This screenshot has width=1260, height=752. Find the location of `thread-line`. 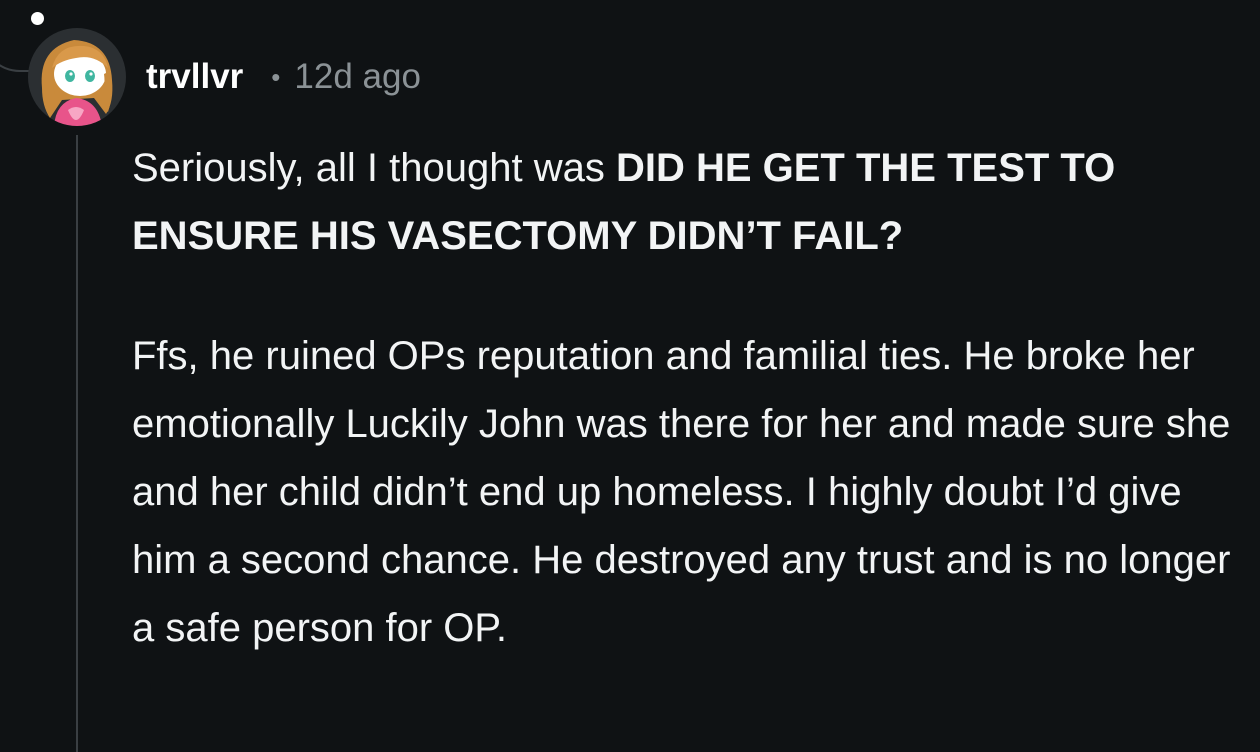

thread-line is located at coordinates (77, 443).